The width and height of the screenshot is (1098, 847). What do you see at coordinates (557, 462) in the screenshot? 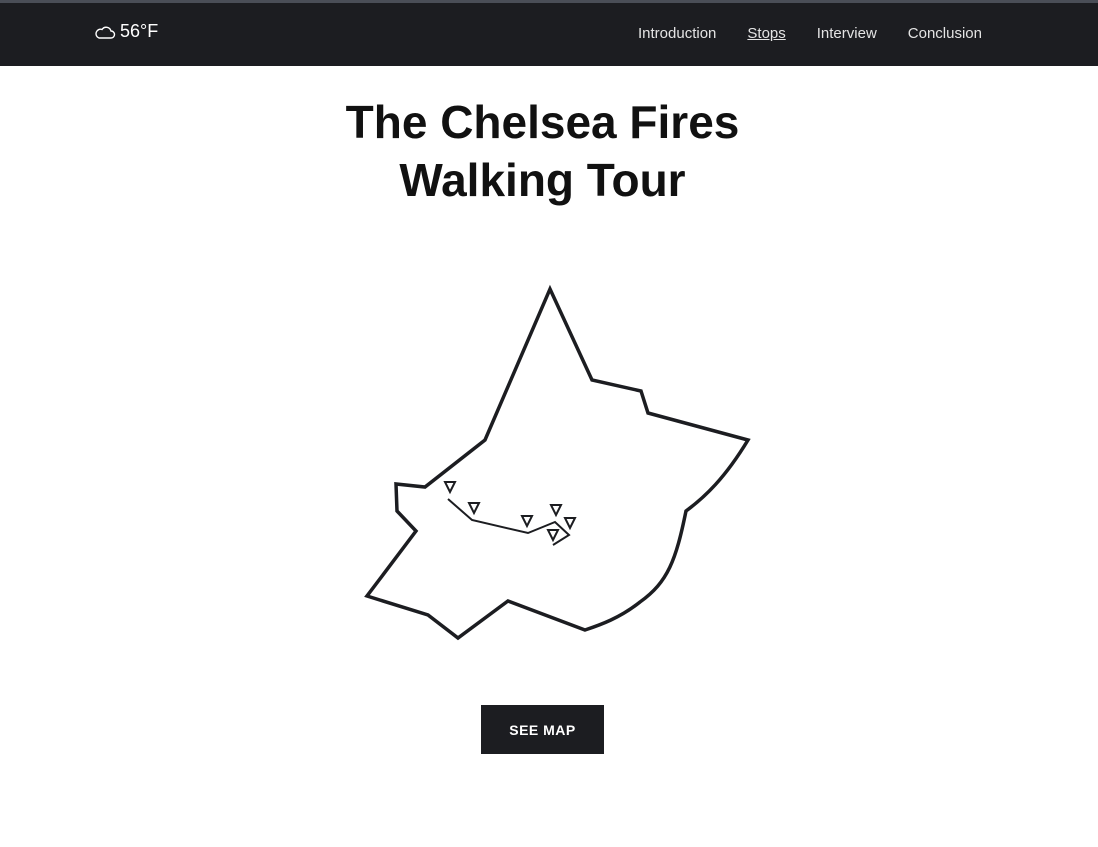
I see `neighborhood-outline` at bounding box center [557, 462].